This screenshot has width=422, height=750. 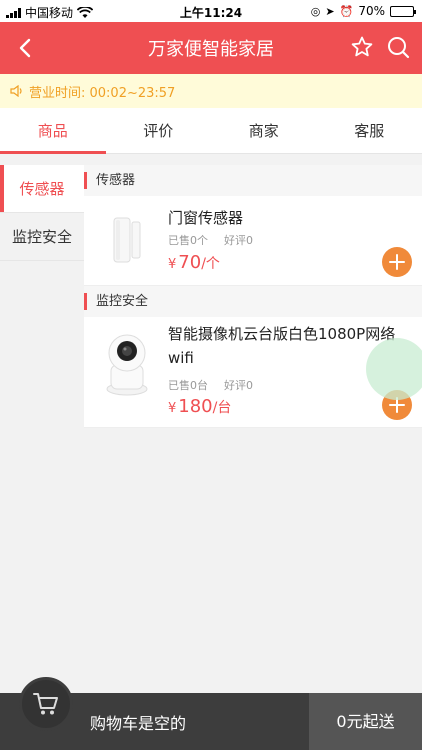 I want to click on cart-bar: 购物车是空的 0元起送, so click(x=211, y=713).